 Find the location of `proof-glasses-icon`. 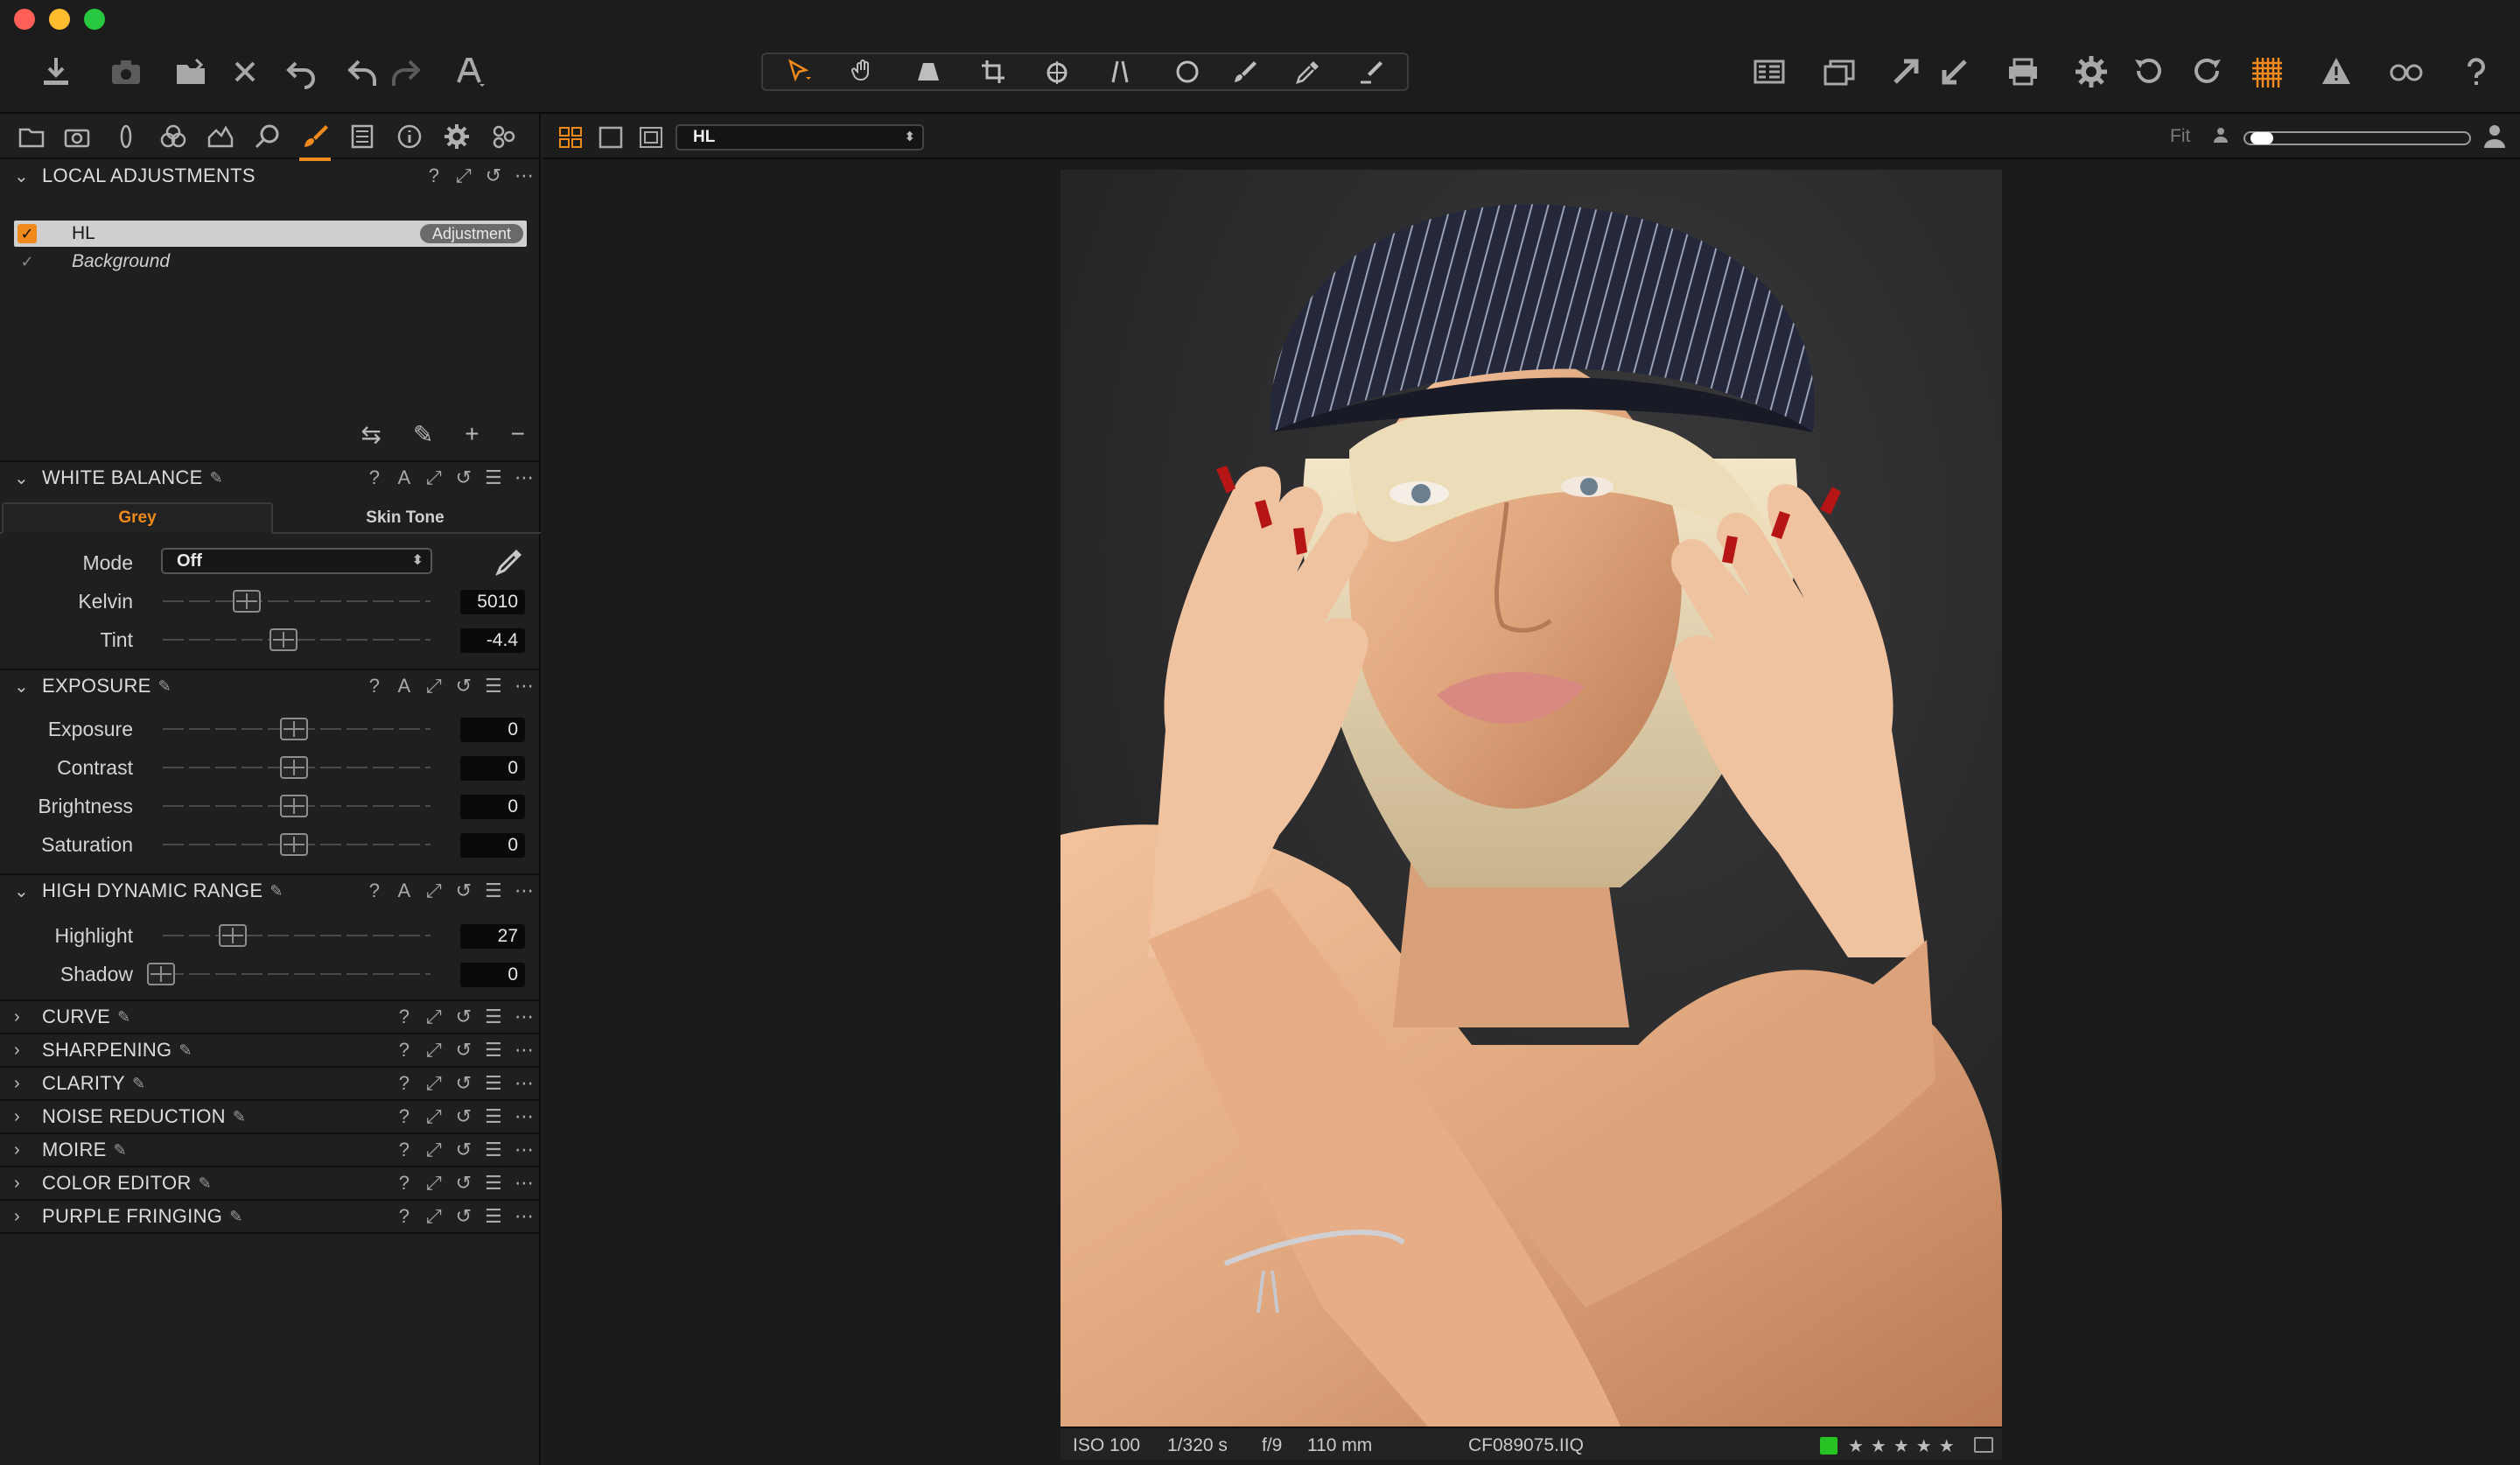

proof-glasses-icon is located at coordinates (2406, 72).